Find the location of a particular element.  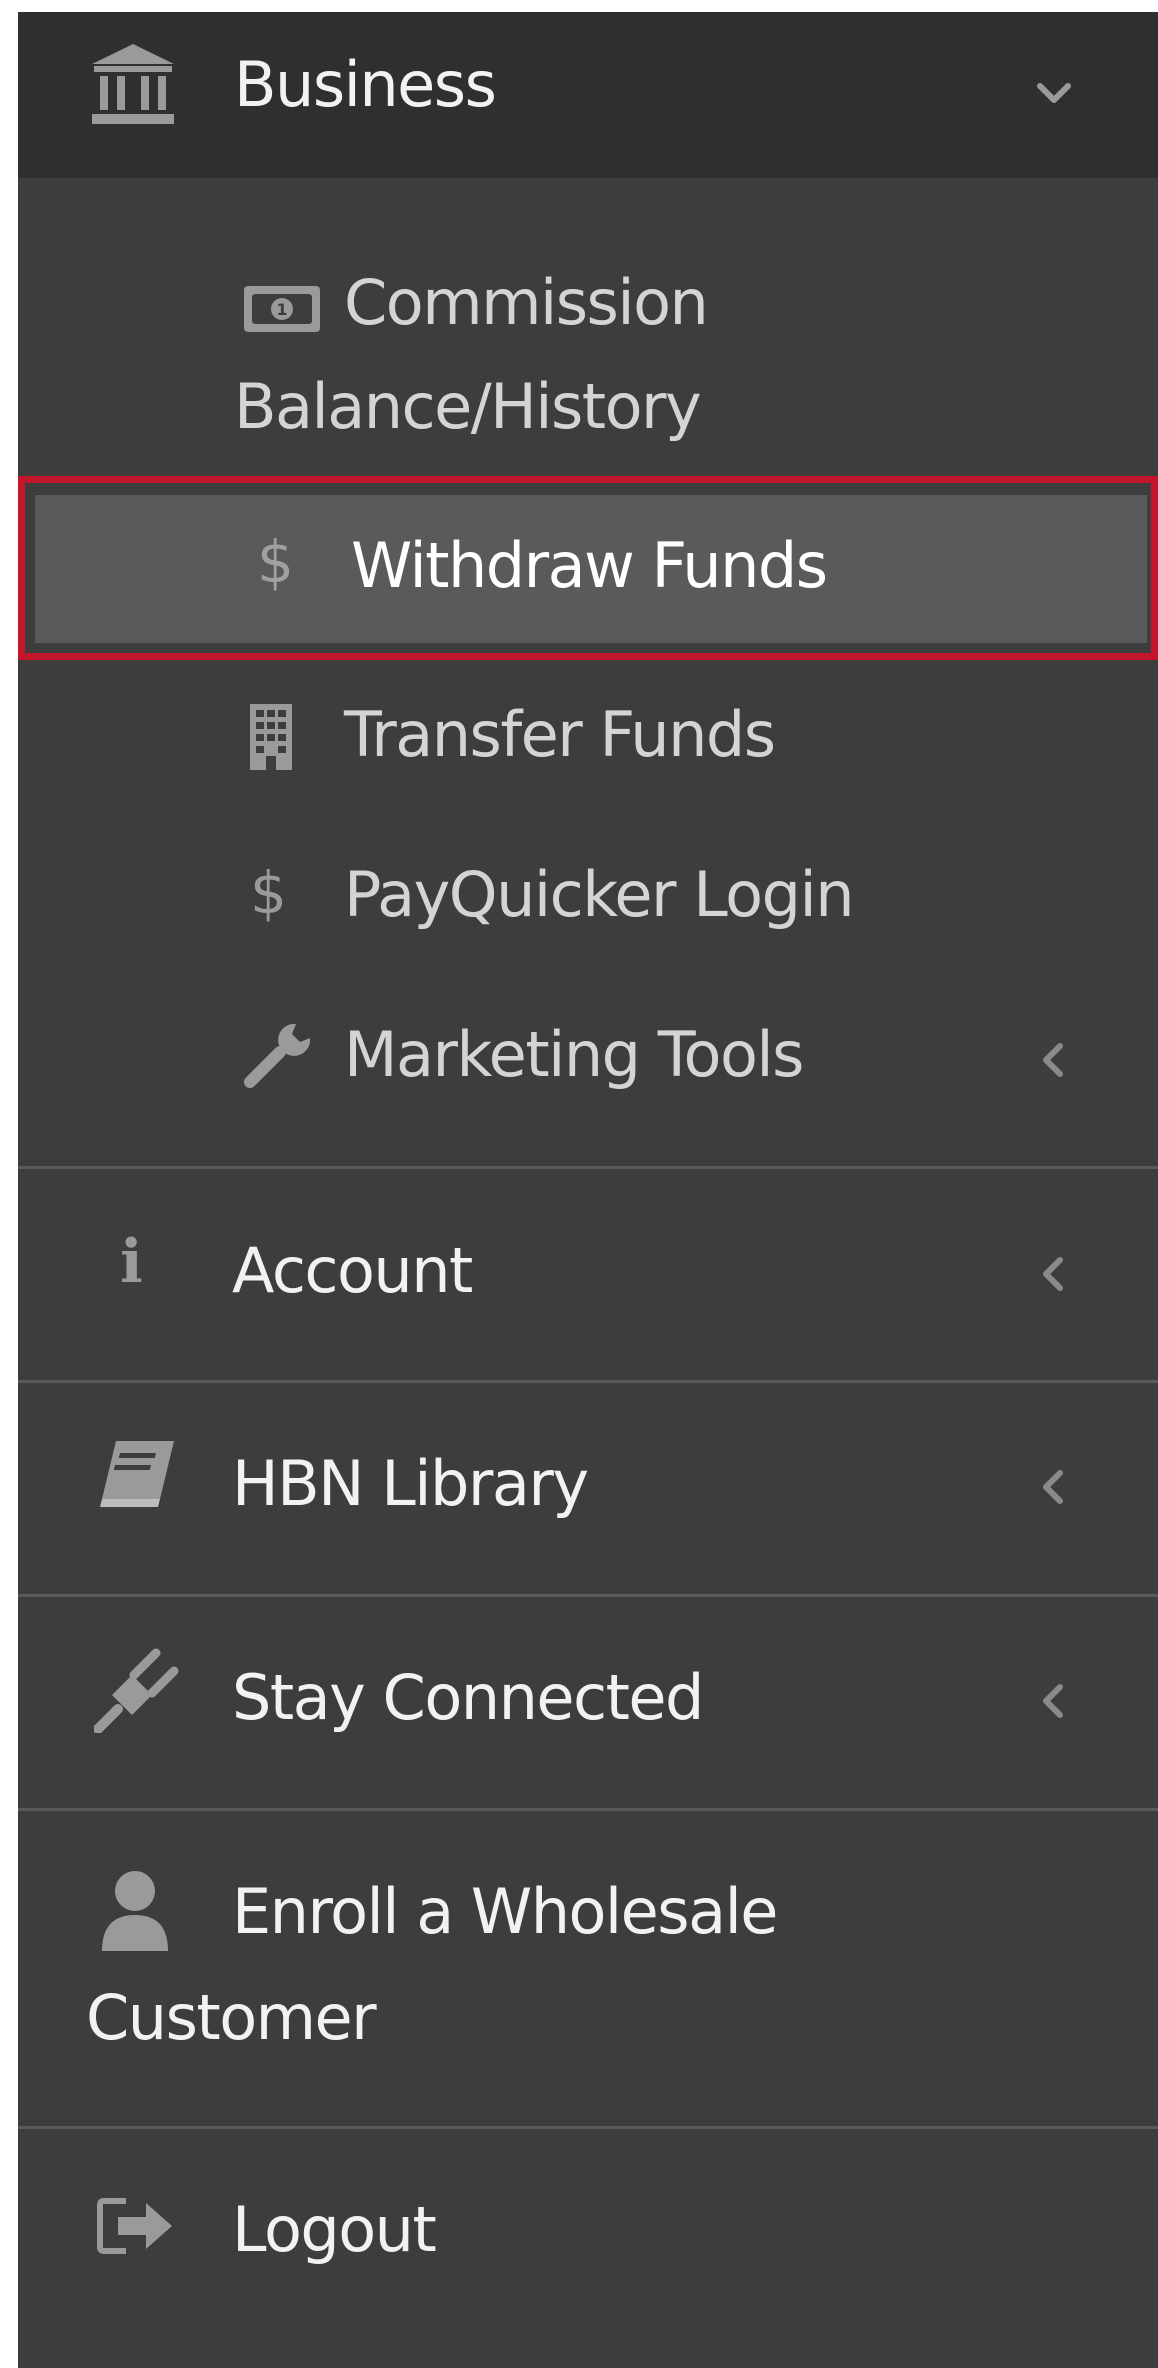

commission-label-line1: Commission is located at coordinates (526, 302).